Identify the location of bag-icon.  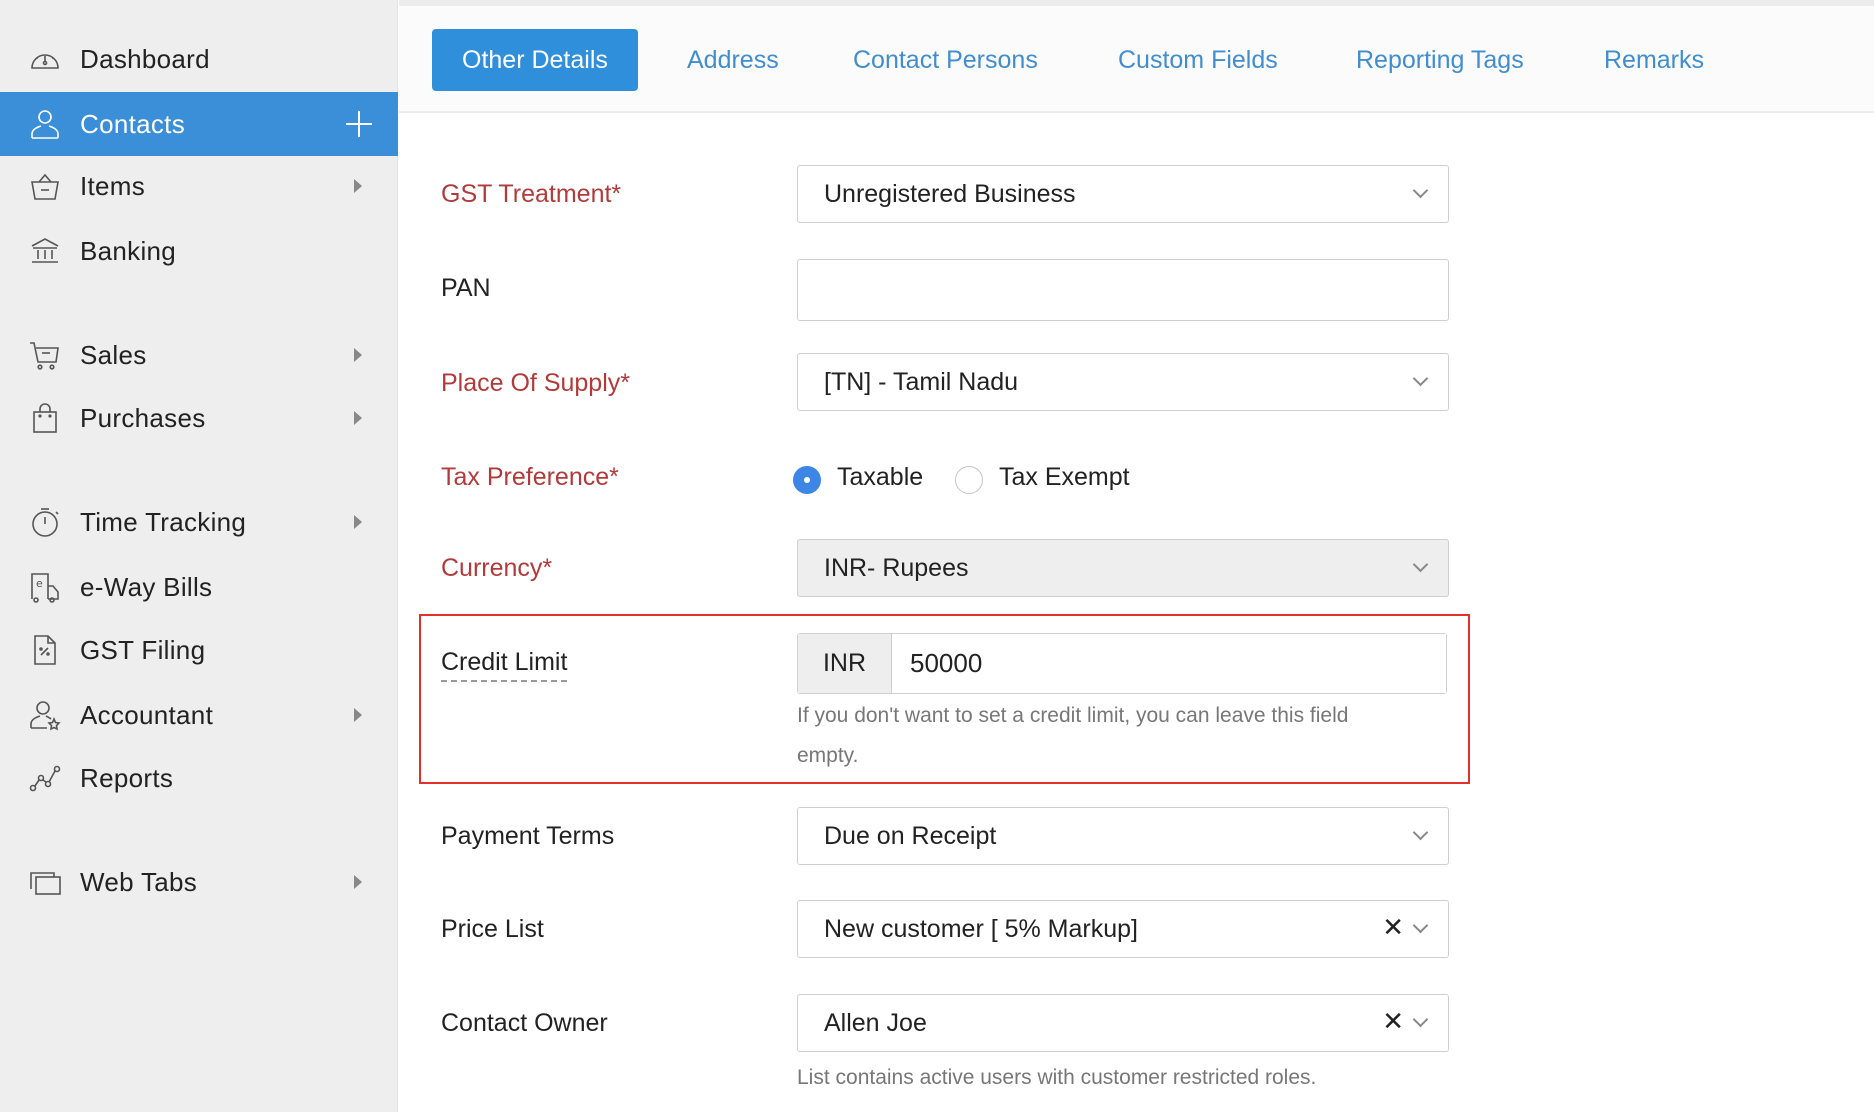
(45, 418).